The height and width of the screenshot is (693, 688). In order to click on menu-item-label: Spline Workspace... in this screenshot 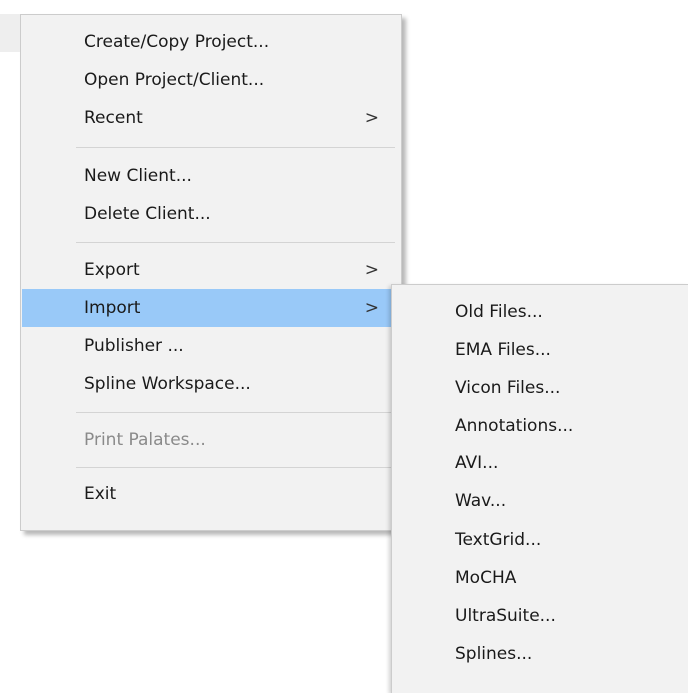, I will do `click(167, 384)`.